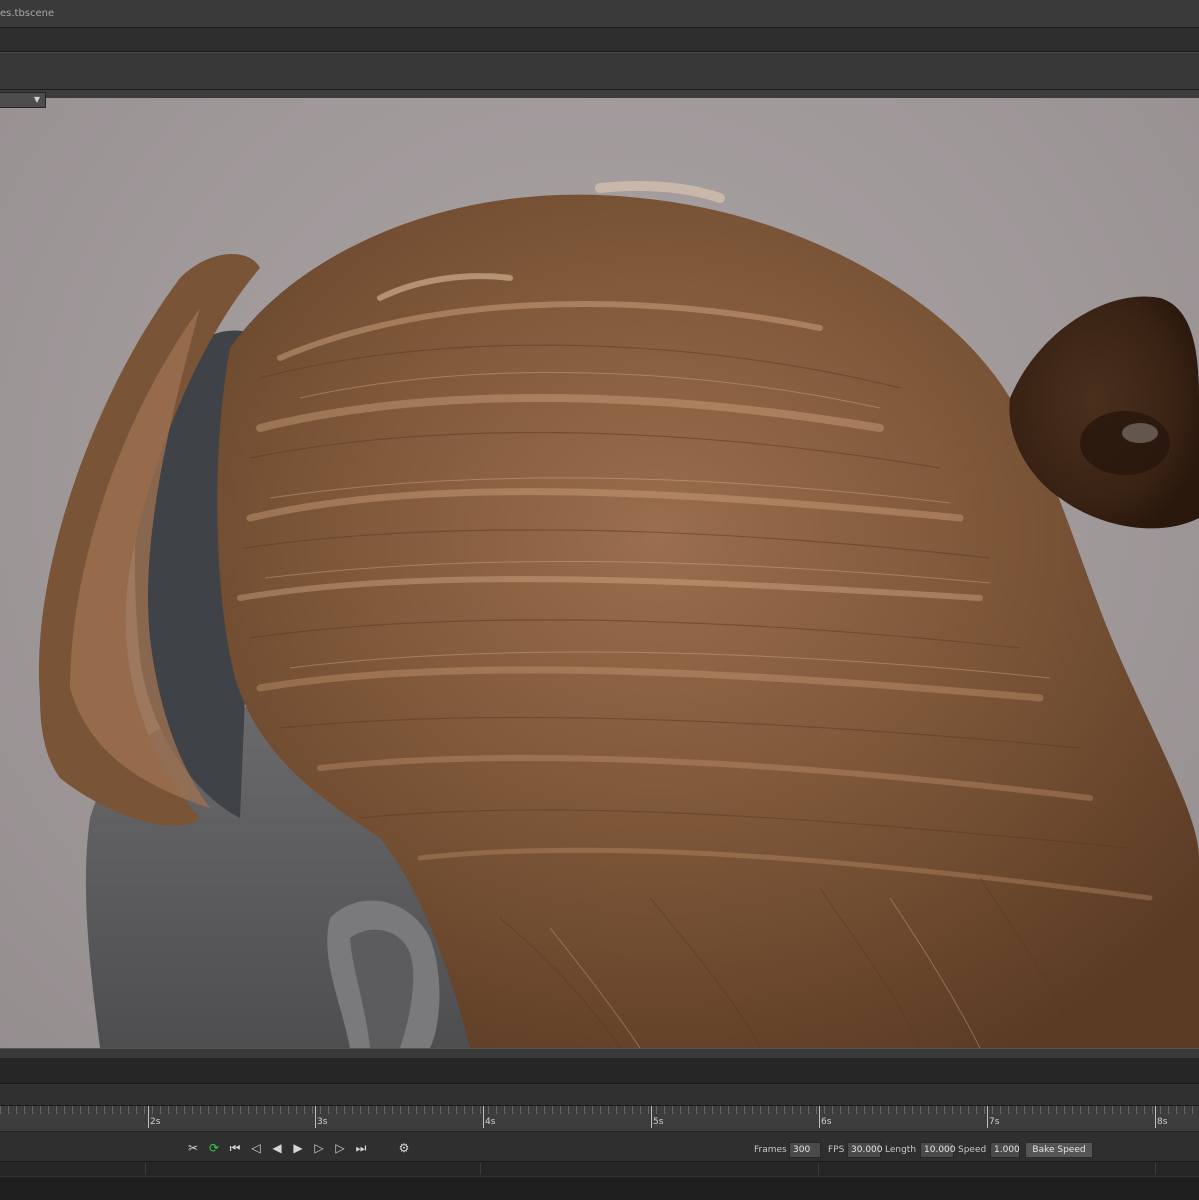 The width and height of the screenshot is (1199, 1200). Describe the element at coordinates (599, 1071) in the screenshot. I see `track-panel` at that location.